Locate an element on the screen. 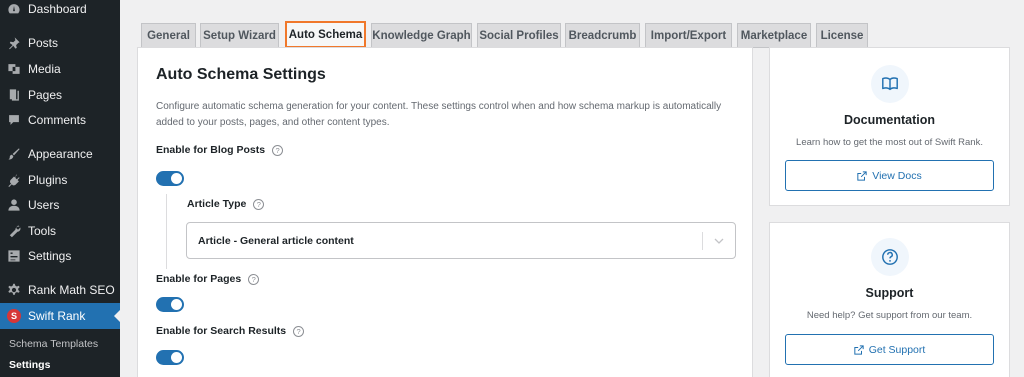 The height and width of the screenshot is (377, 1024). sidebar-item-swift-rank: S Swift Rank is located at coordinates (60, 316).